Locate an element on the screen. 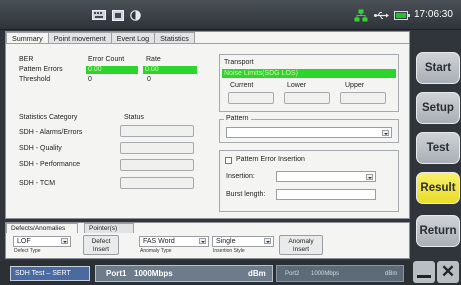 The image size is (461, 285). close-button: ✕ is located at coordinates (448, 272).